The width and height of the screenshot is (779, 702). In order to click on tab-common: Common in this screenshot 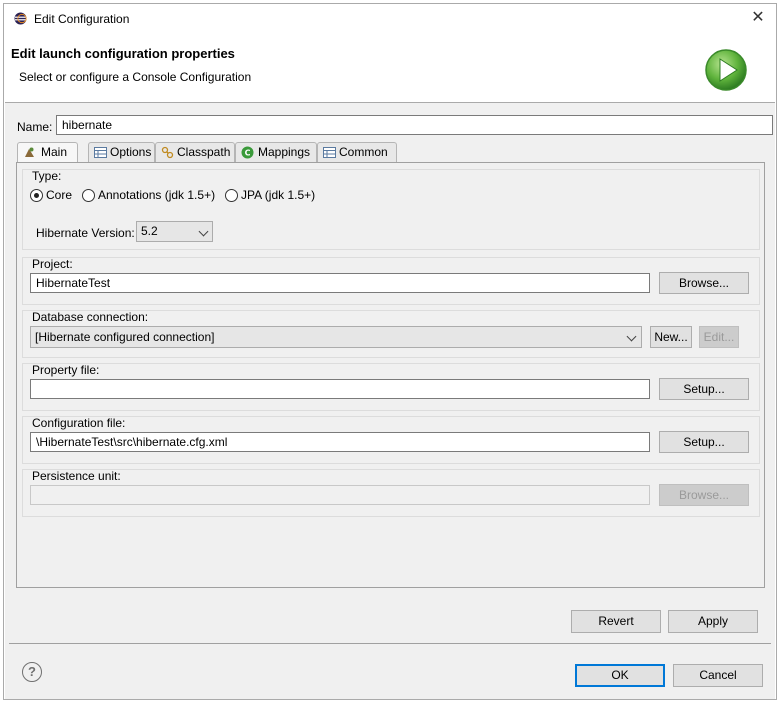, I will do `click(357, 152)`.